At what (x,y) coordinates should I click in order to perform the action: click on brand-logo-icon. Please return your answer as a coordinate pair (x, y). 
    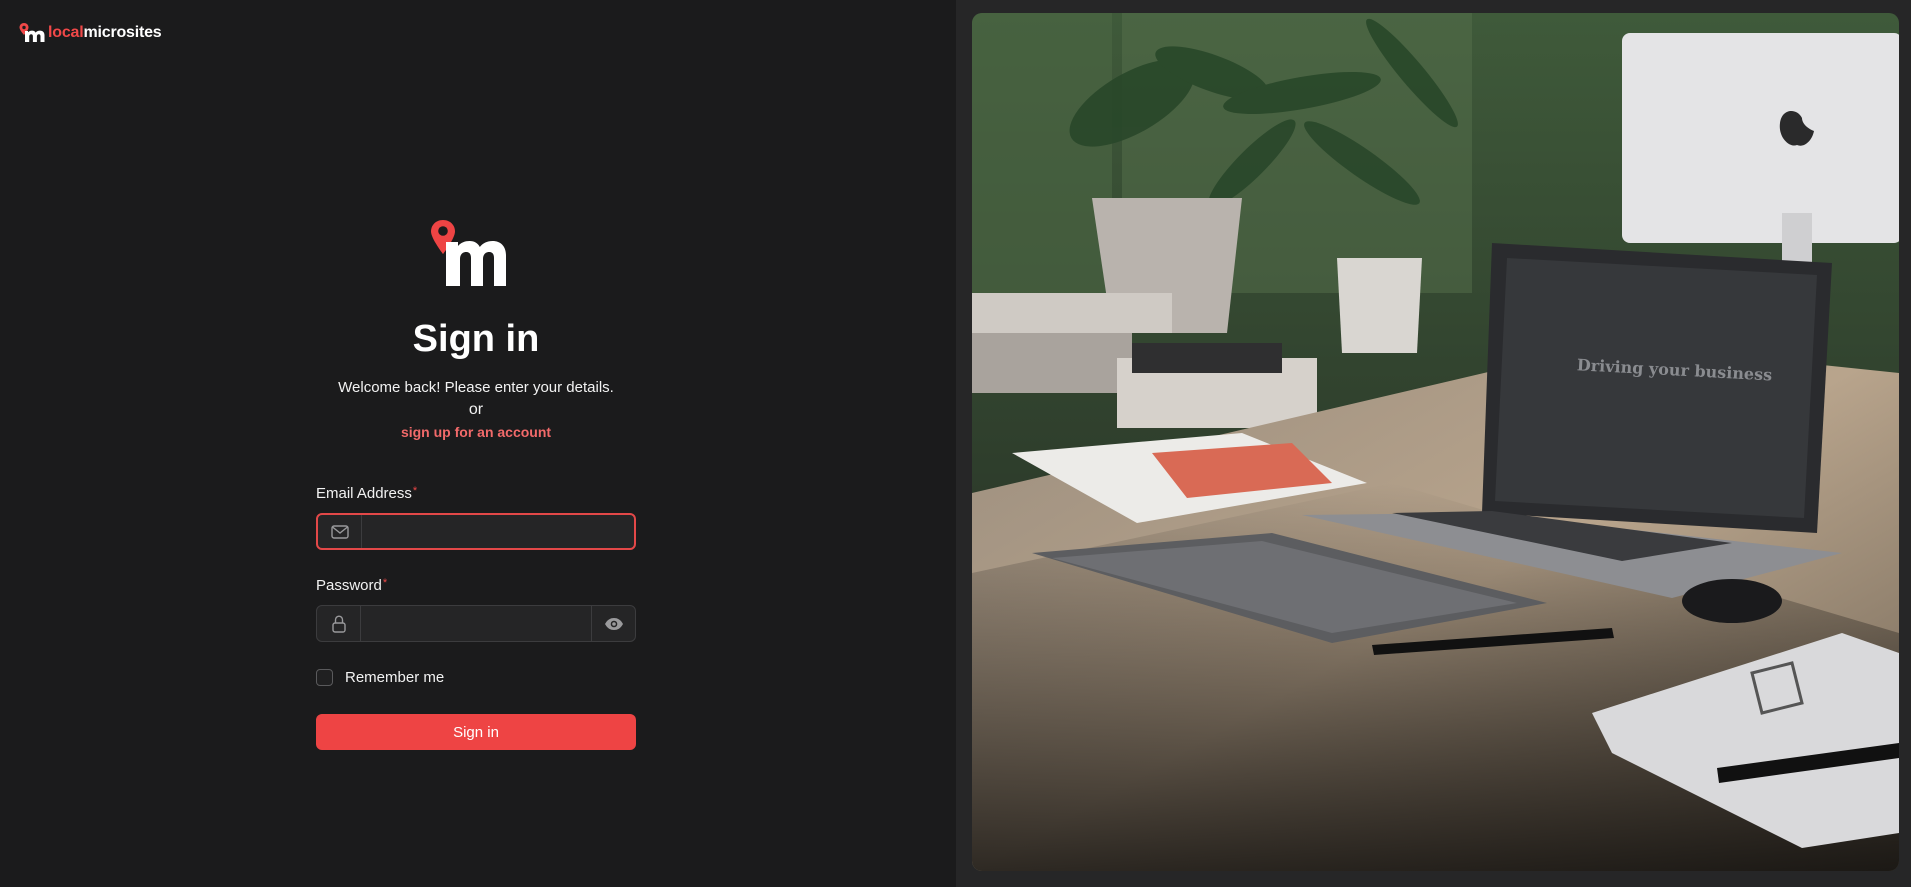
    Looking at the image, I should click on (32, 32).